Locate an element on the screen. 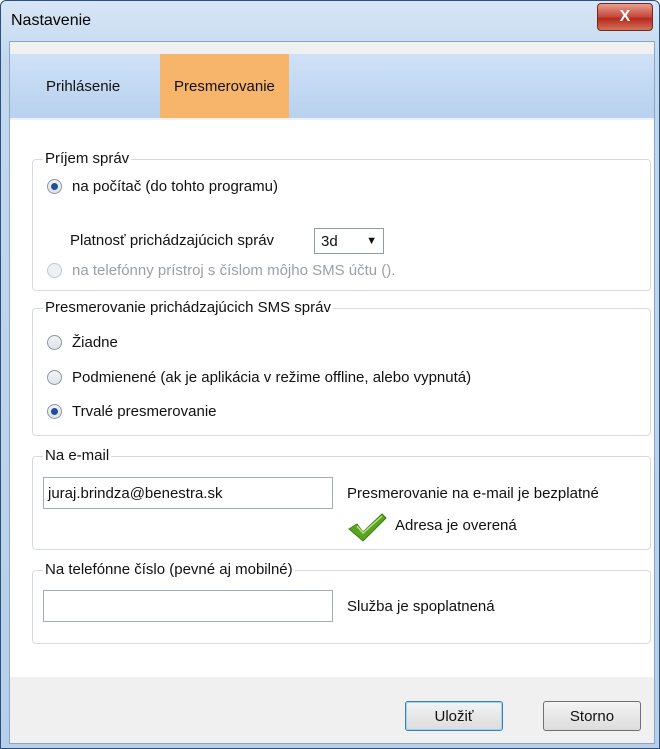 This screenshot has height=749, width=660. phone-paid-note-text: Služba je spoplatnená is located at coordinates (421, 606).